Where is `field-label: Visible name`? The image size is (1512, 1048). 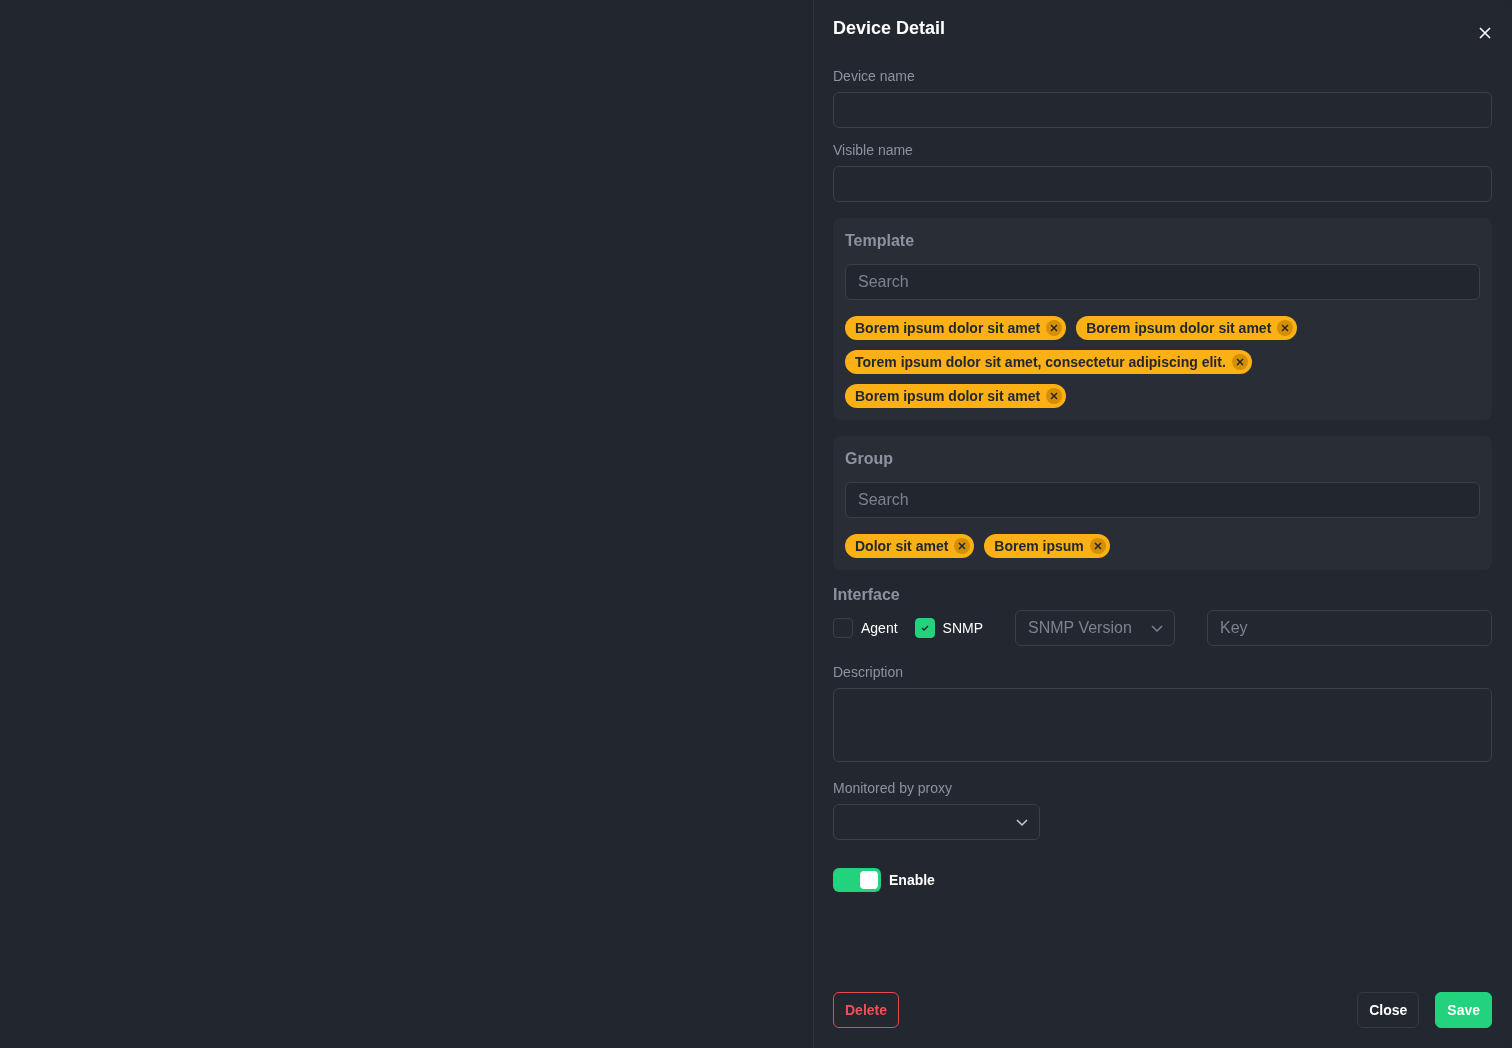 field-label: Visible name is located at coordinates (873, 150).